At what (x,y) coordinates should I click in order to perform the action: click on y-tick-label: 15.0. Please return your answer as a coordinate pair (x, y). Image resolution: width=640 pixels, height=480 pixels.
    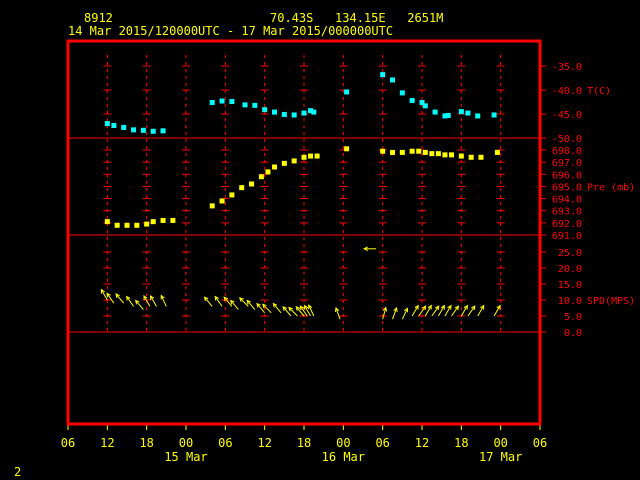
    Looking at the image, I should click on (570, 285).